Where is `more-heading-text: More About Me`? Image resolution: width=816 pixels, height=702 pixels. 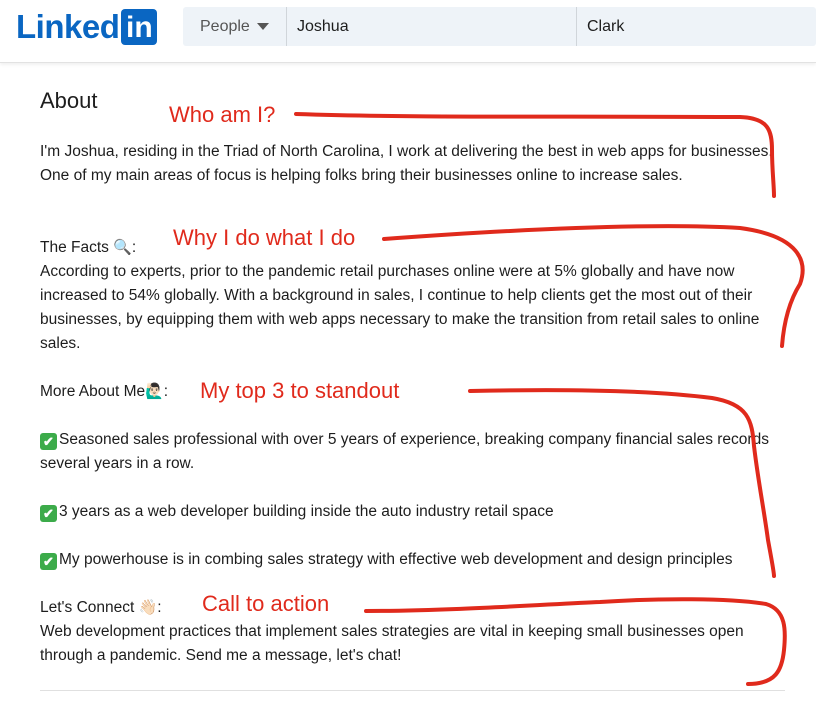
more-heading-text: More About Me is located at coordinates (93, 391).